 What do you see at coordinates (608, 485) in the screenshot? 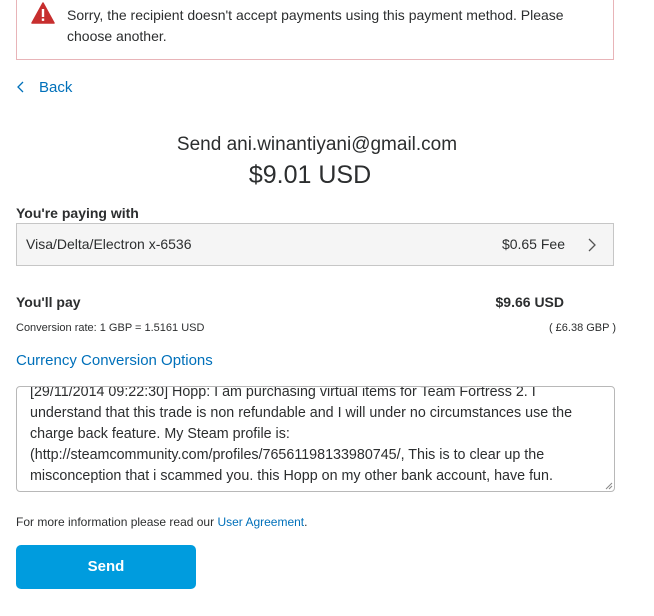
I see `resize-grip-icon` at bounding box center [608, 485].